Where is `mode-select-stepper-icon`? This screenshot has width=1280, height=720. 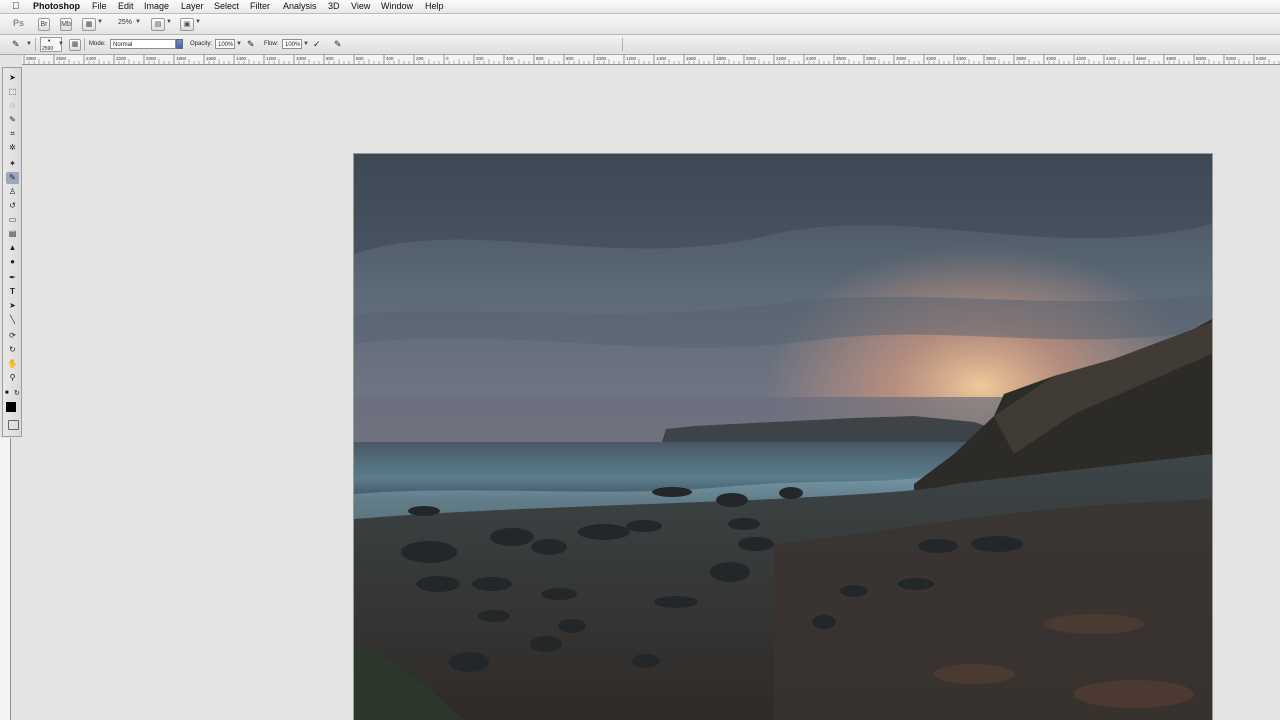
mode-select-stepper-icon is located at coordinates (179, 44).